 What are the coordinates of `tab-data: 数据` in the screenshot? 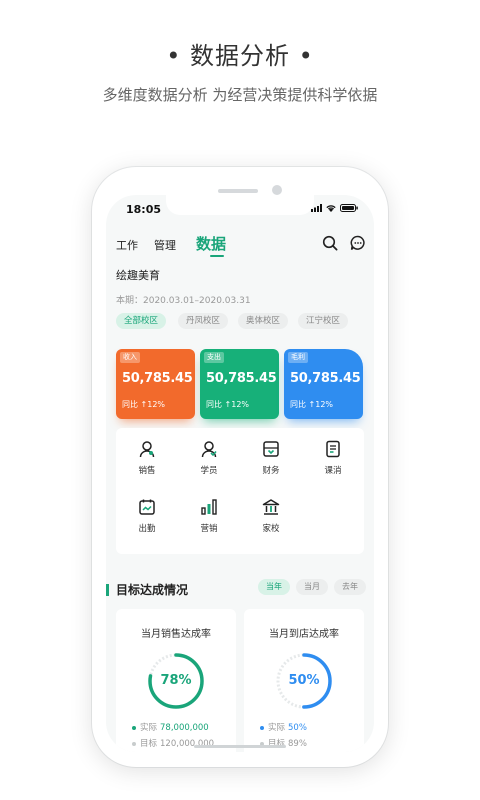 It's located at (211, 243).